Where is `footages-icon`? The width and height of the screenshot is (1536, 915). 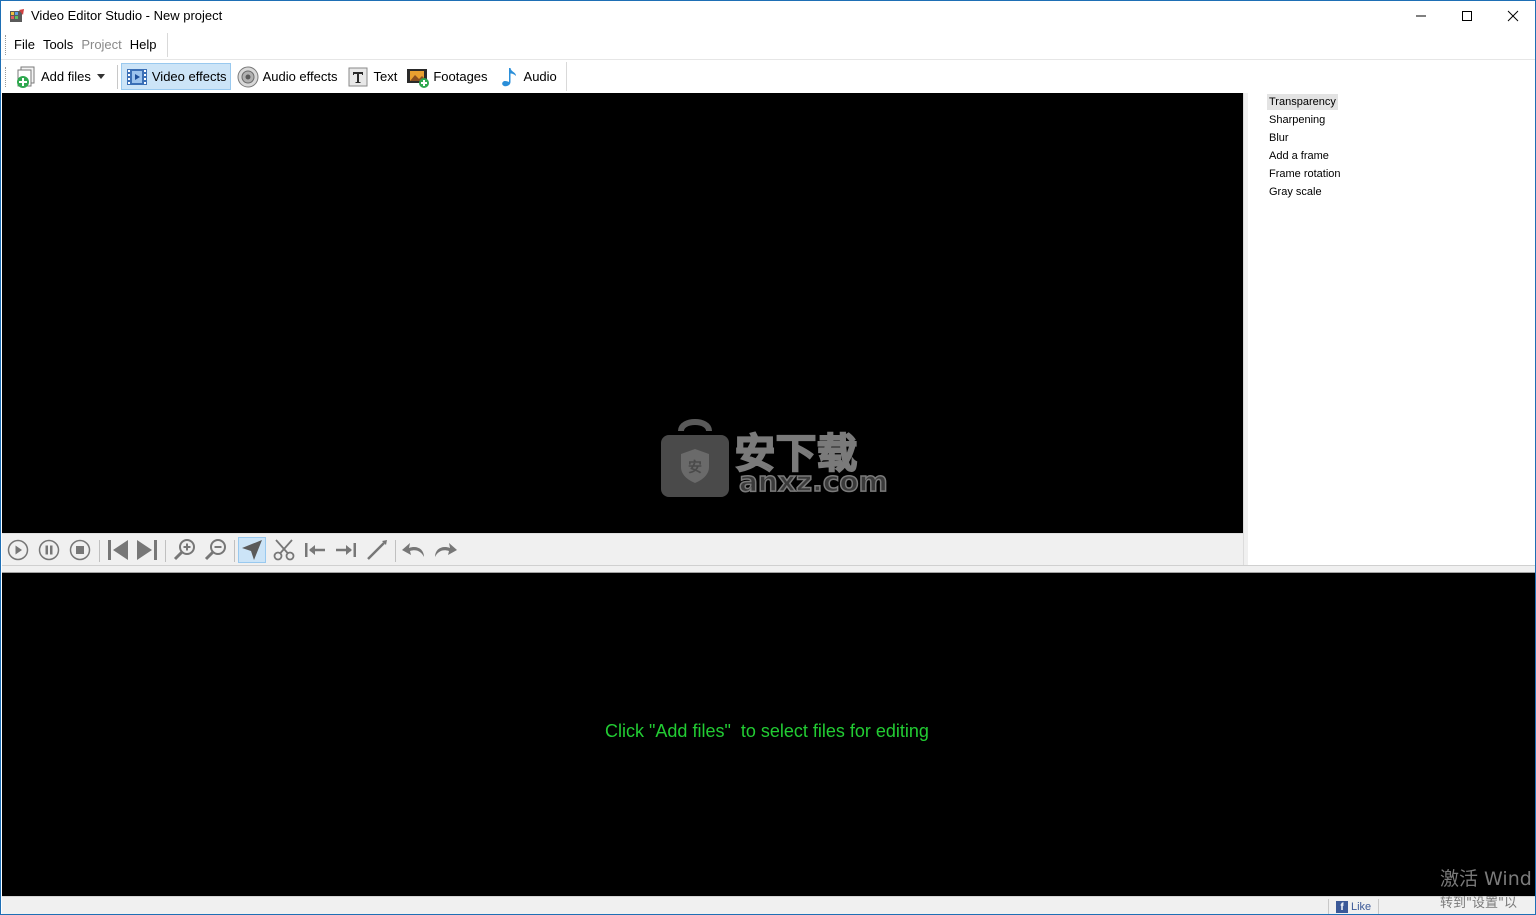 footages-icon is located at coordinates (418, 78).